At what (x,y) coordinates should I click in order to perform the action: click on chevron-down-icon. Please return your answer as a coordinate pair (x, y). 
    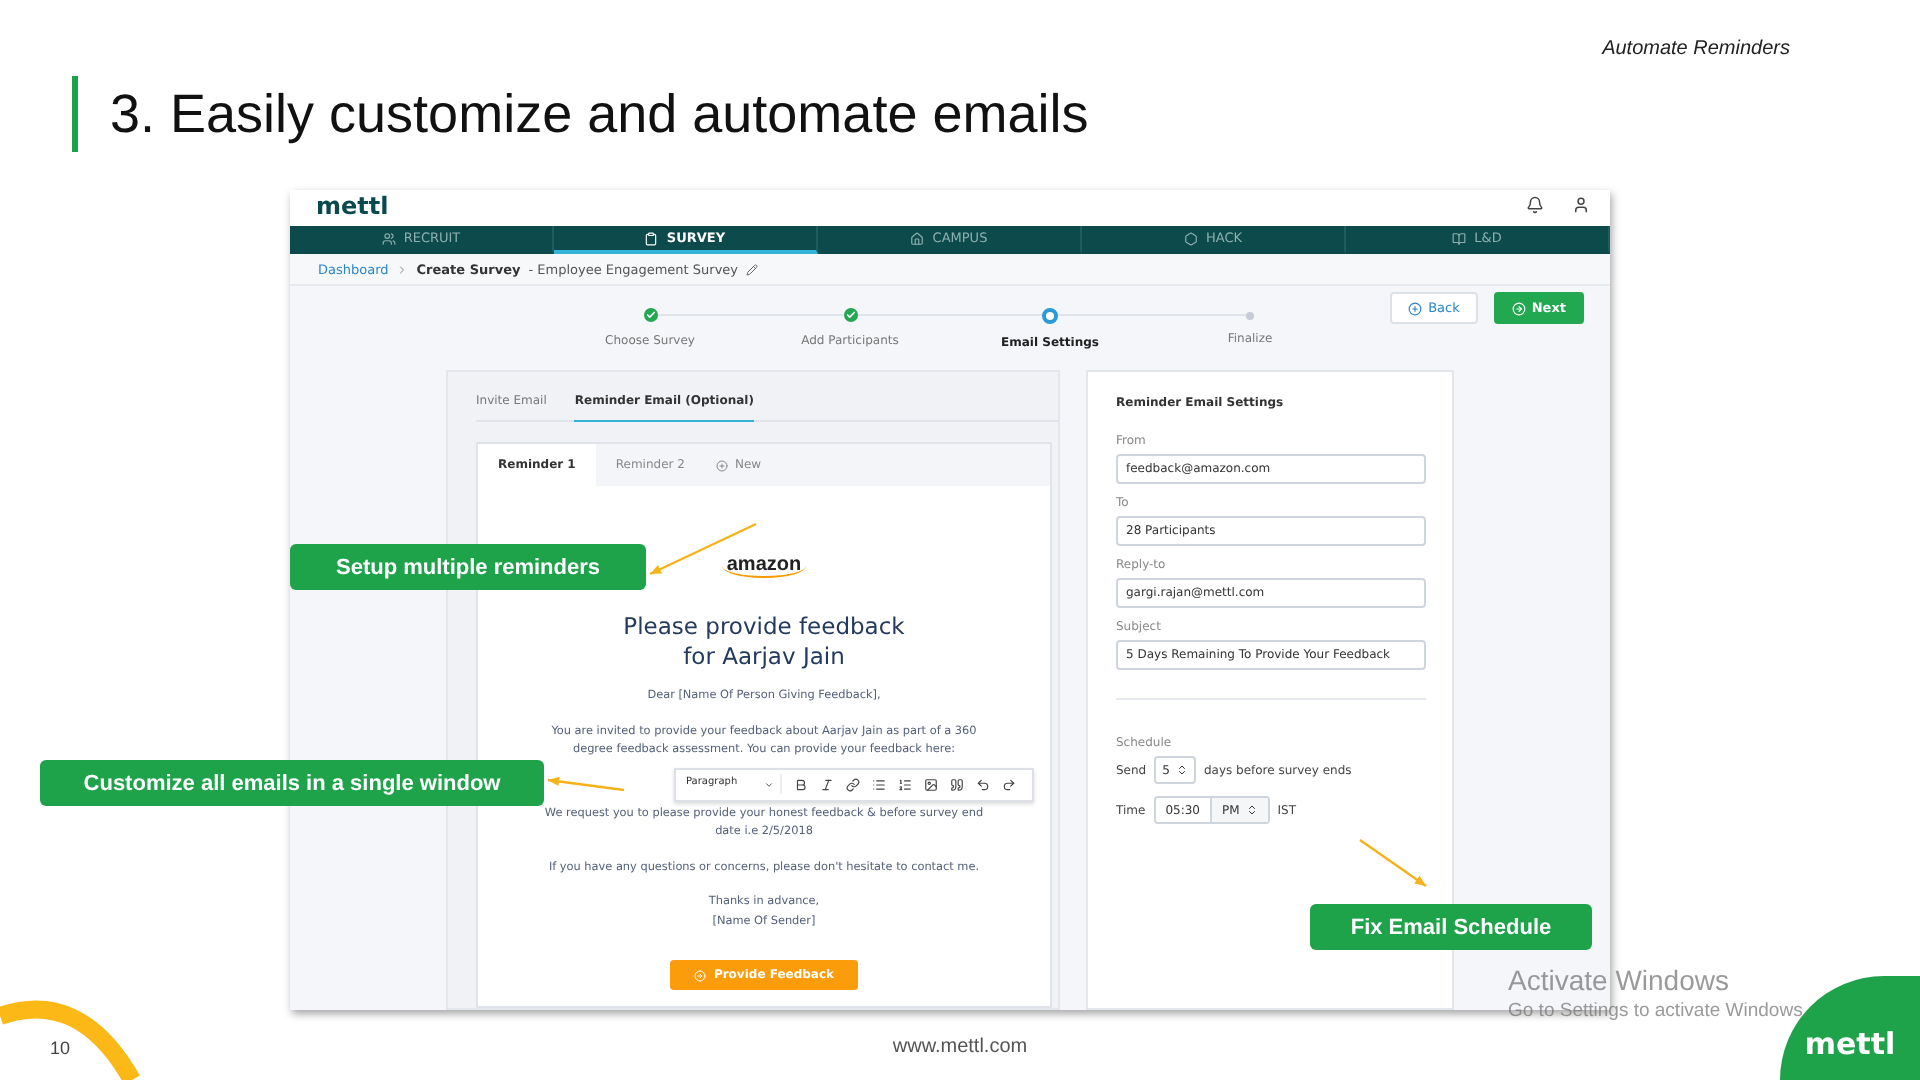
    Looking at the image, I should click on (769, 784).